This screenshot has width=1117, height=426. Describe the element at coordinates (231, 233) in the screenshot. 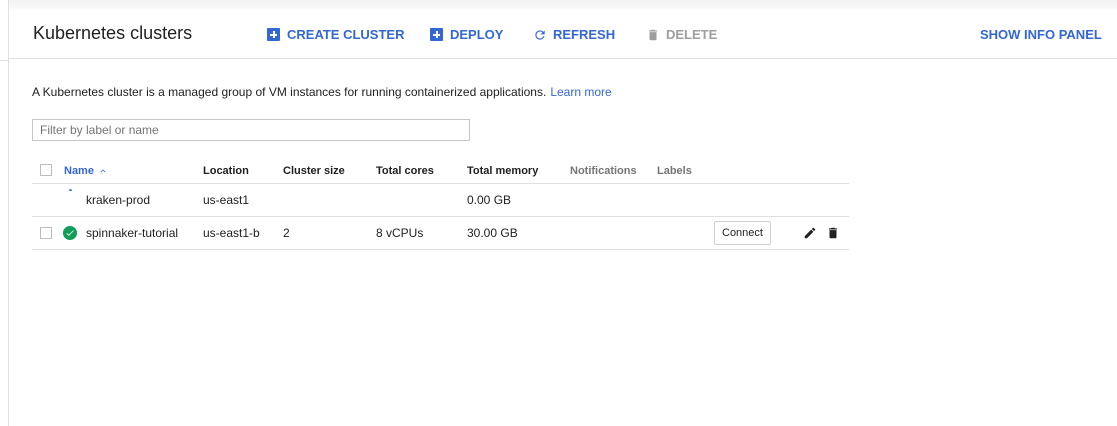

I see `cluster-location: us-east1-b` at that location.